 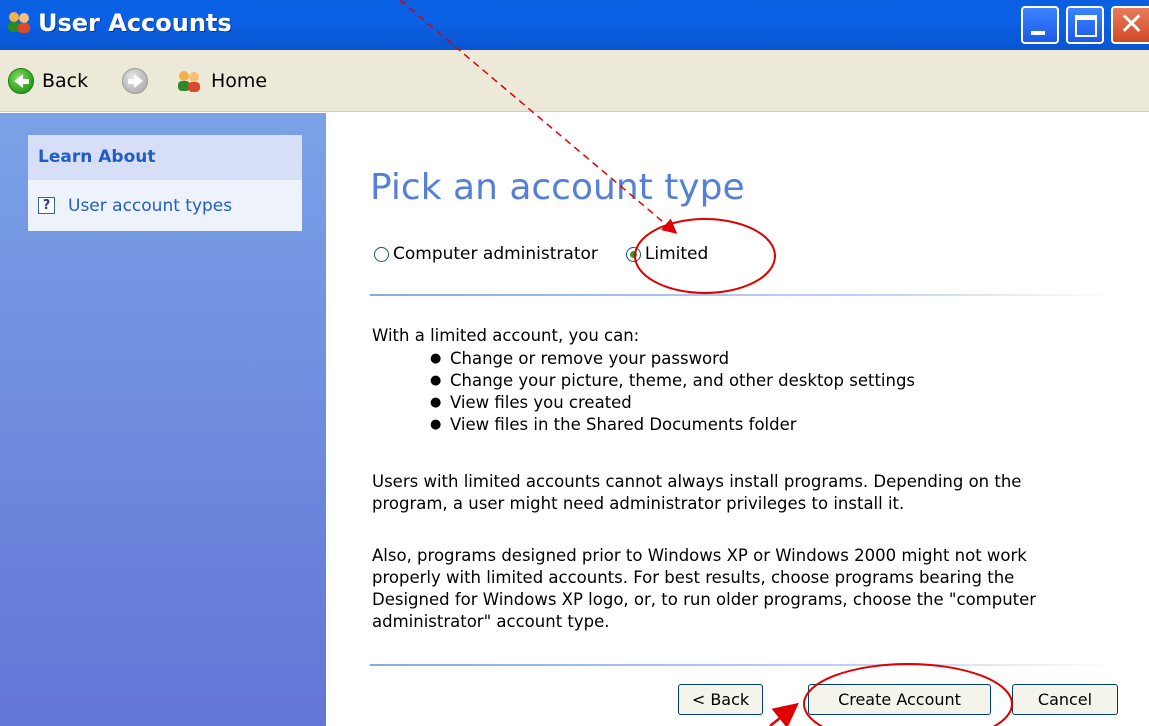 I want to click on home-button: Home, so click(x=221, y=81).